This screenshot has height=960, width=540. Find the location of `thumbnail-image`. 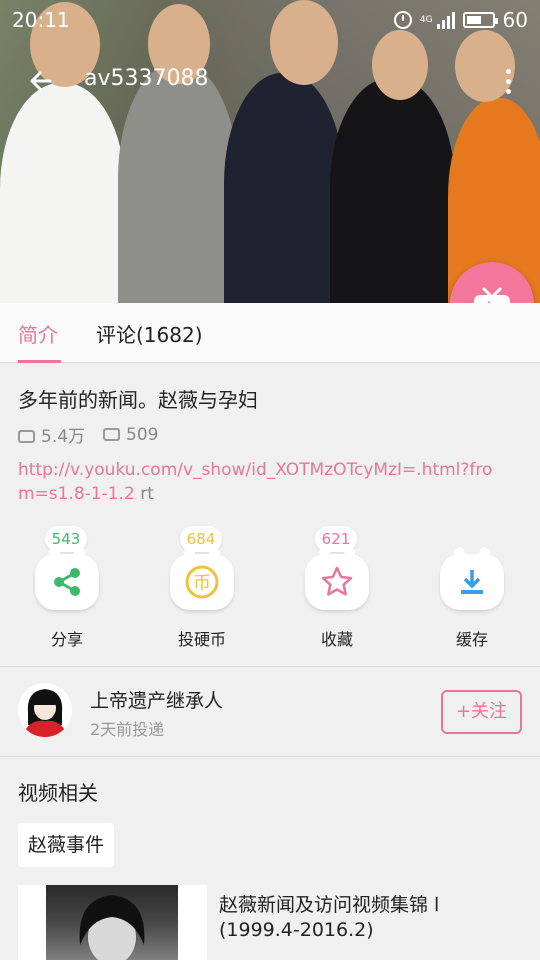

thumbnail-image is located at coordinates (112, 922).